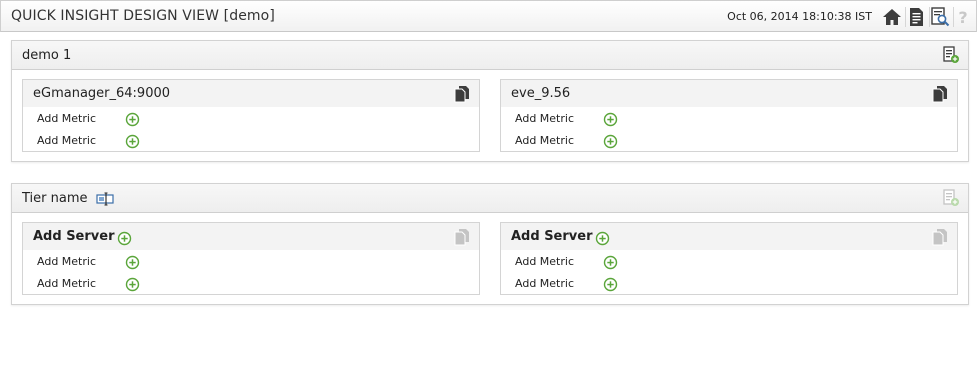 Image resolution: width=977 pixels, height=367 pixels. Describe the element at coordinates (892, 17) in the screenshot. I see `home-icon` at that location.